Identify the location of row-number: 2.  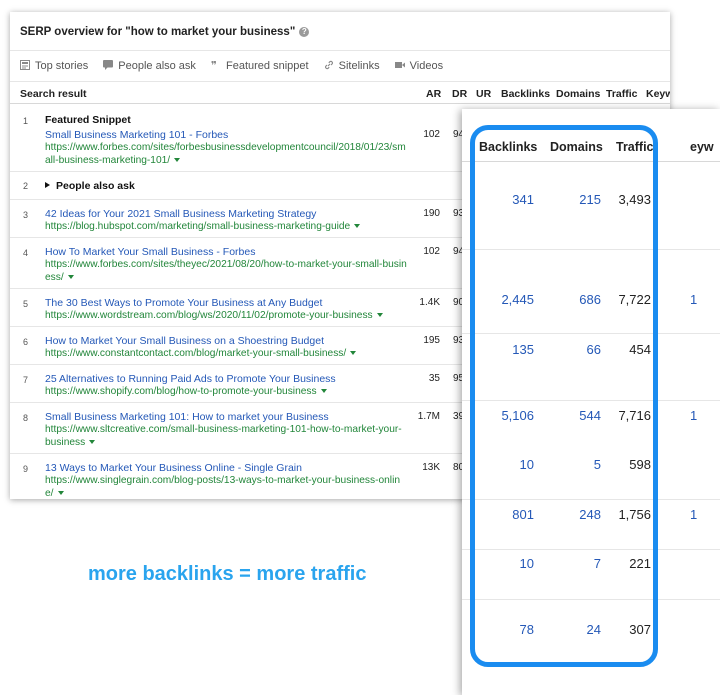
(26, 186).